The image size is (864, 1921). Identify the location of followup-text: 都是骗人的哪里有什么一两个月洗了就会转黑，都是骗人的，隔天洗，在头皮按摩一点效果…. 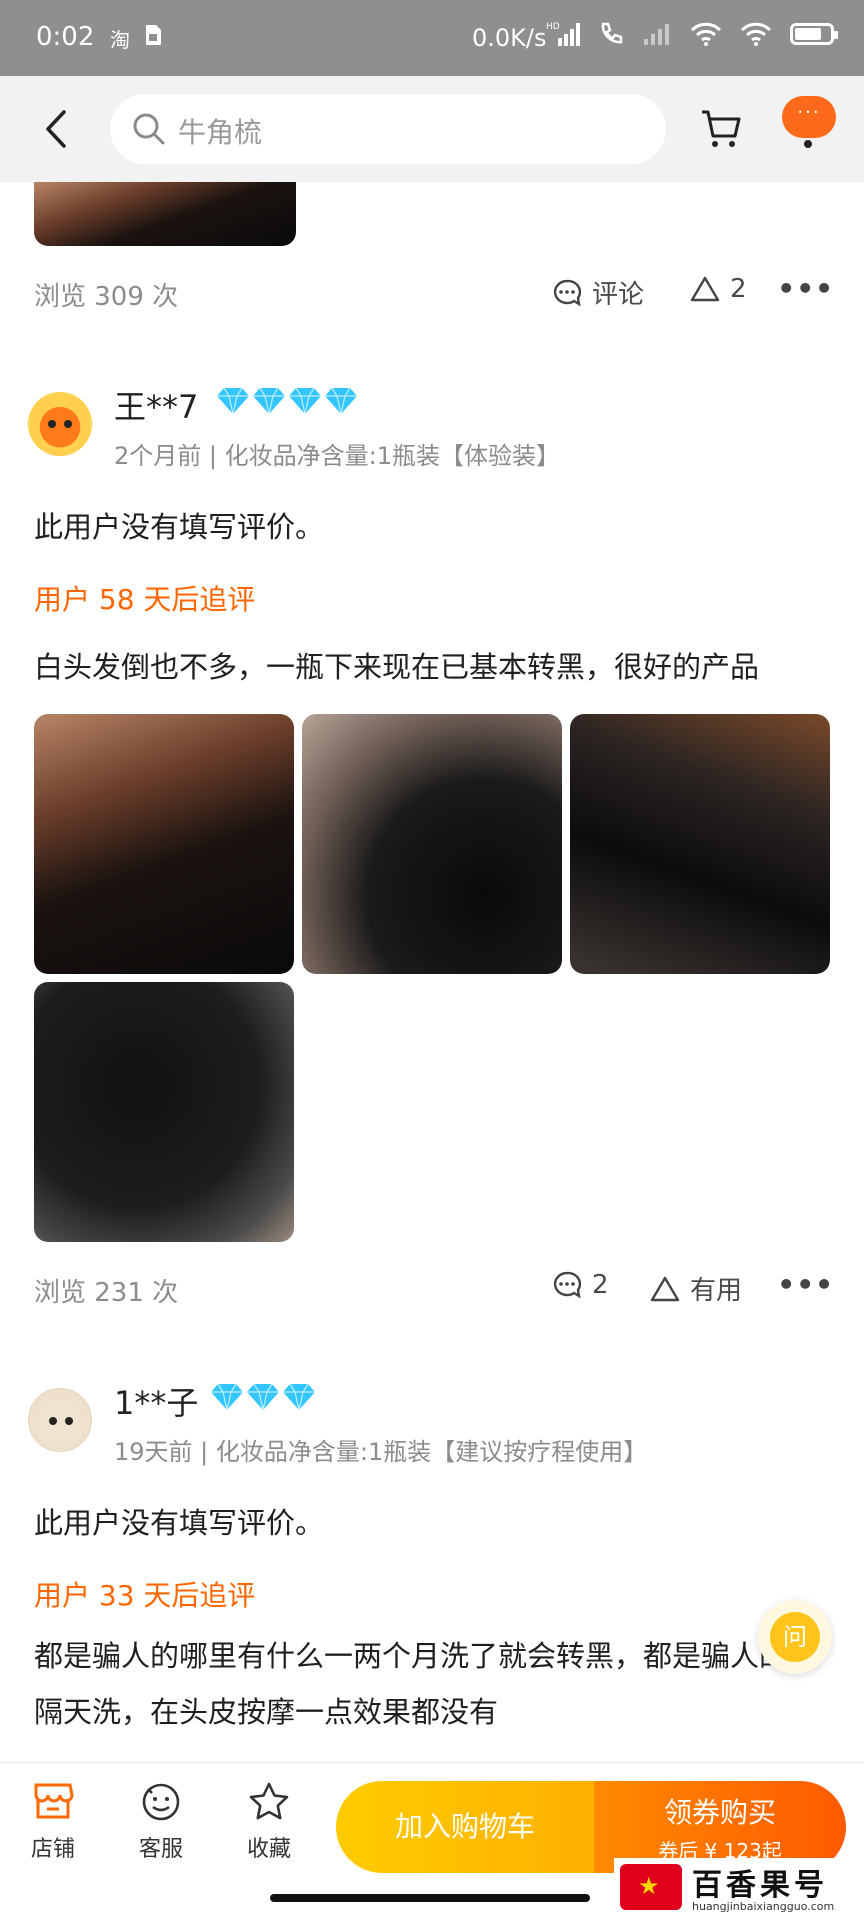
(426, 1684).